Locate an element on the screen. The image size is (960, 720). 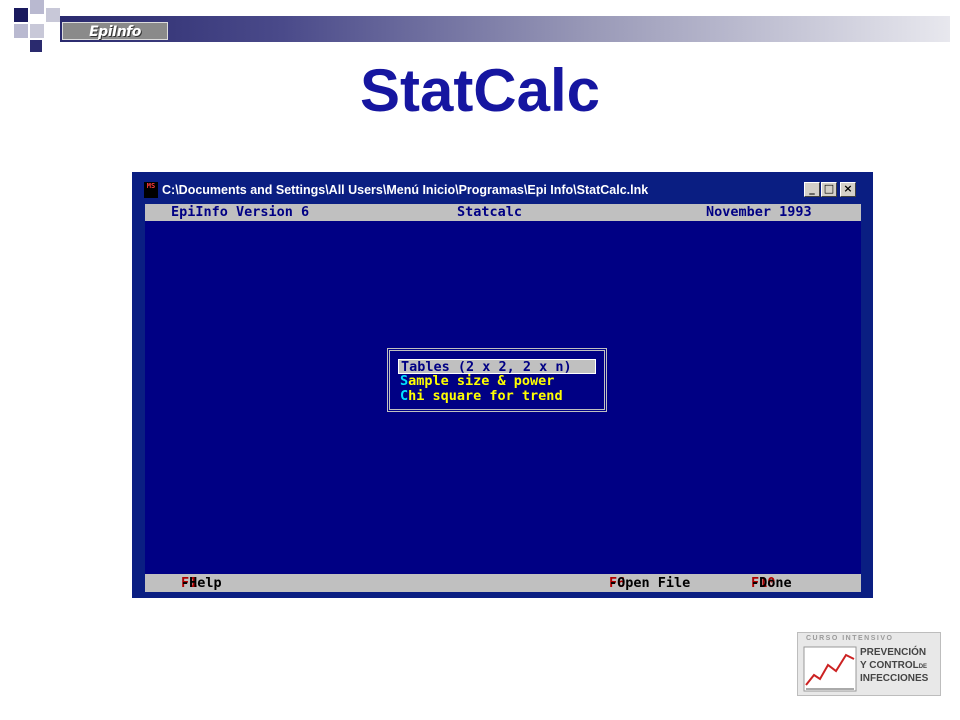
maximize-button: □ is located at coordinates (829, 189).